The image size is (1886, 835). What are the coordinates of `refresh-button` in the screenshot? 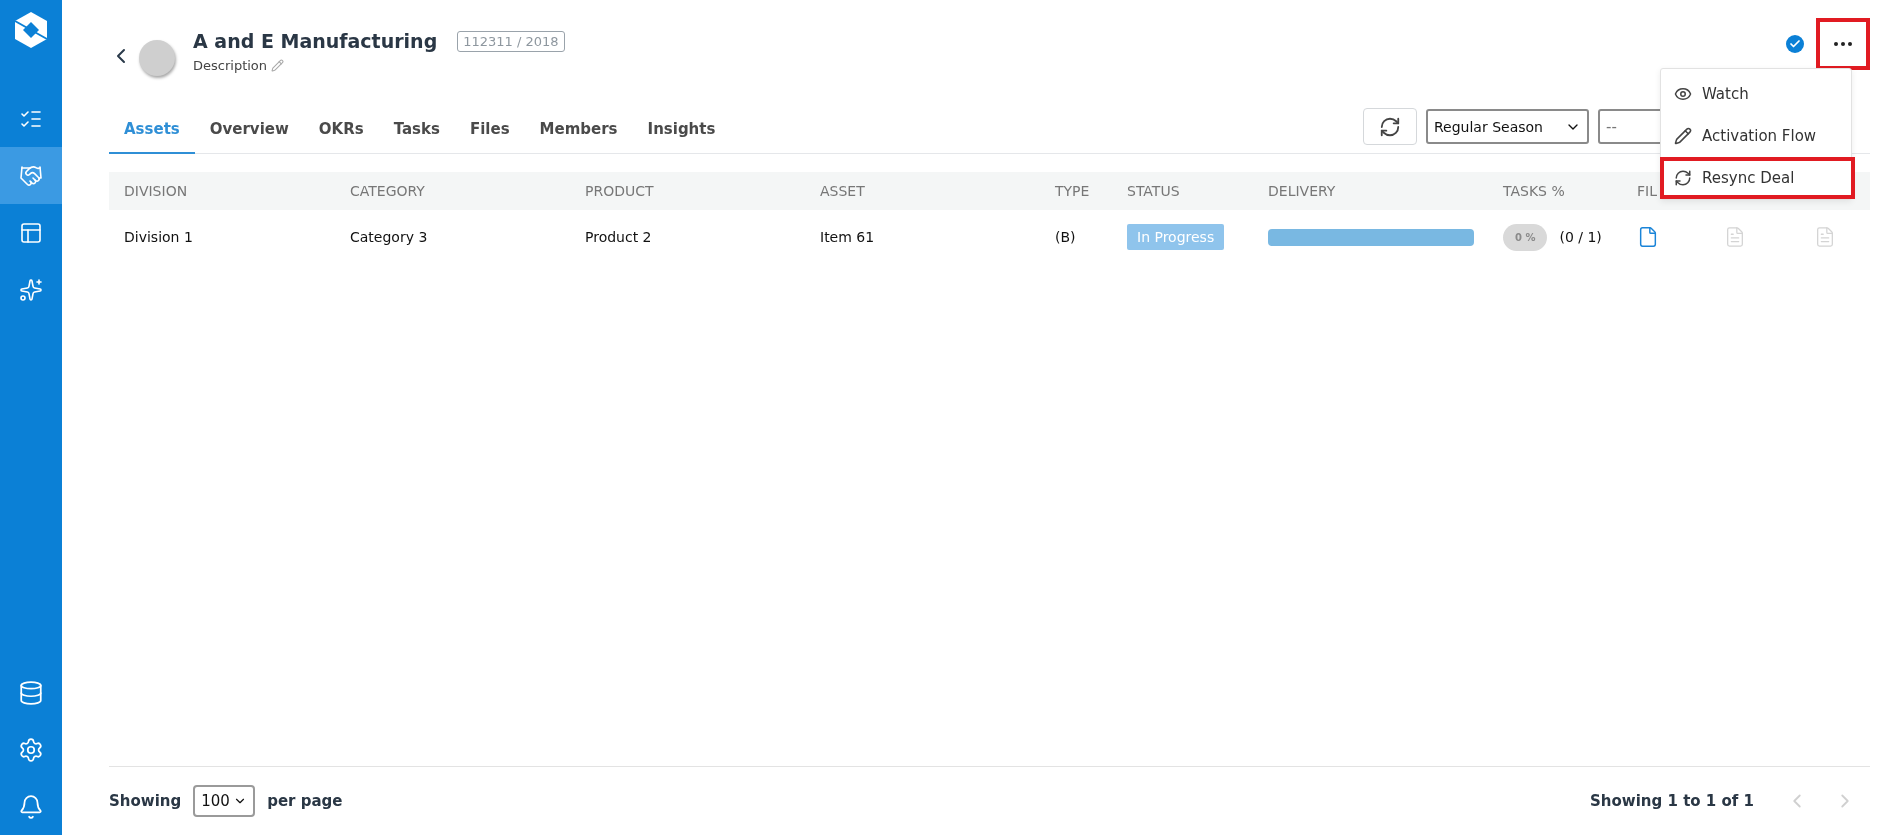 It's located at (1390, 126).